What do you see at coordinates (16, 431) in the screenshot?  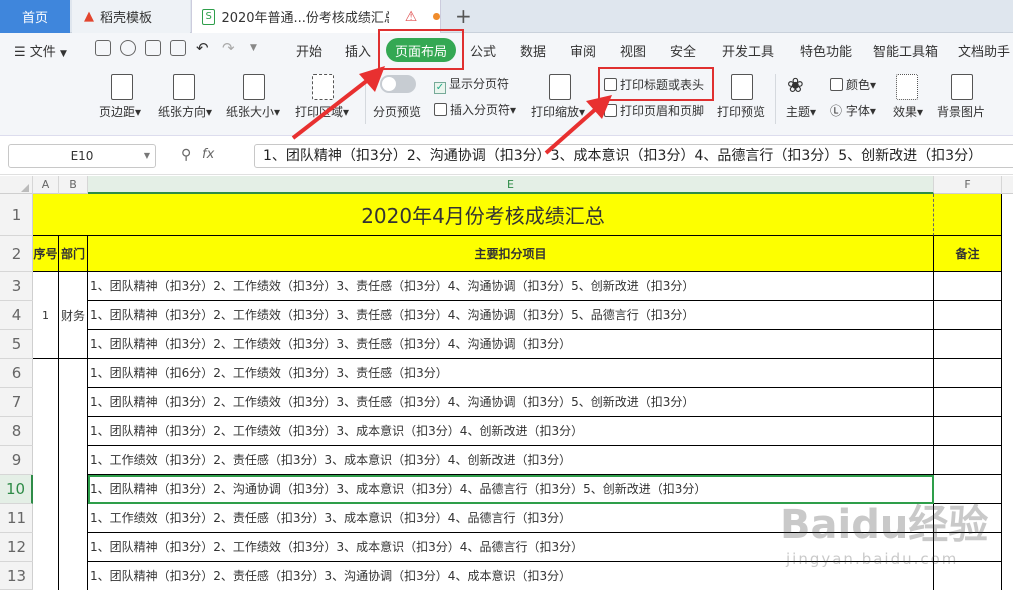 I see `row-header: 8` at bounding box center [16, 431].